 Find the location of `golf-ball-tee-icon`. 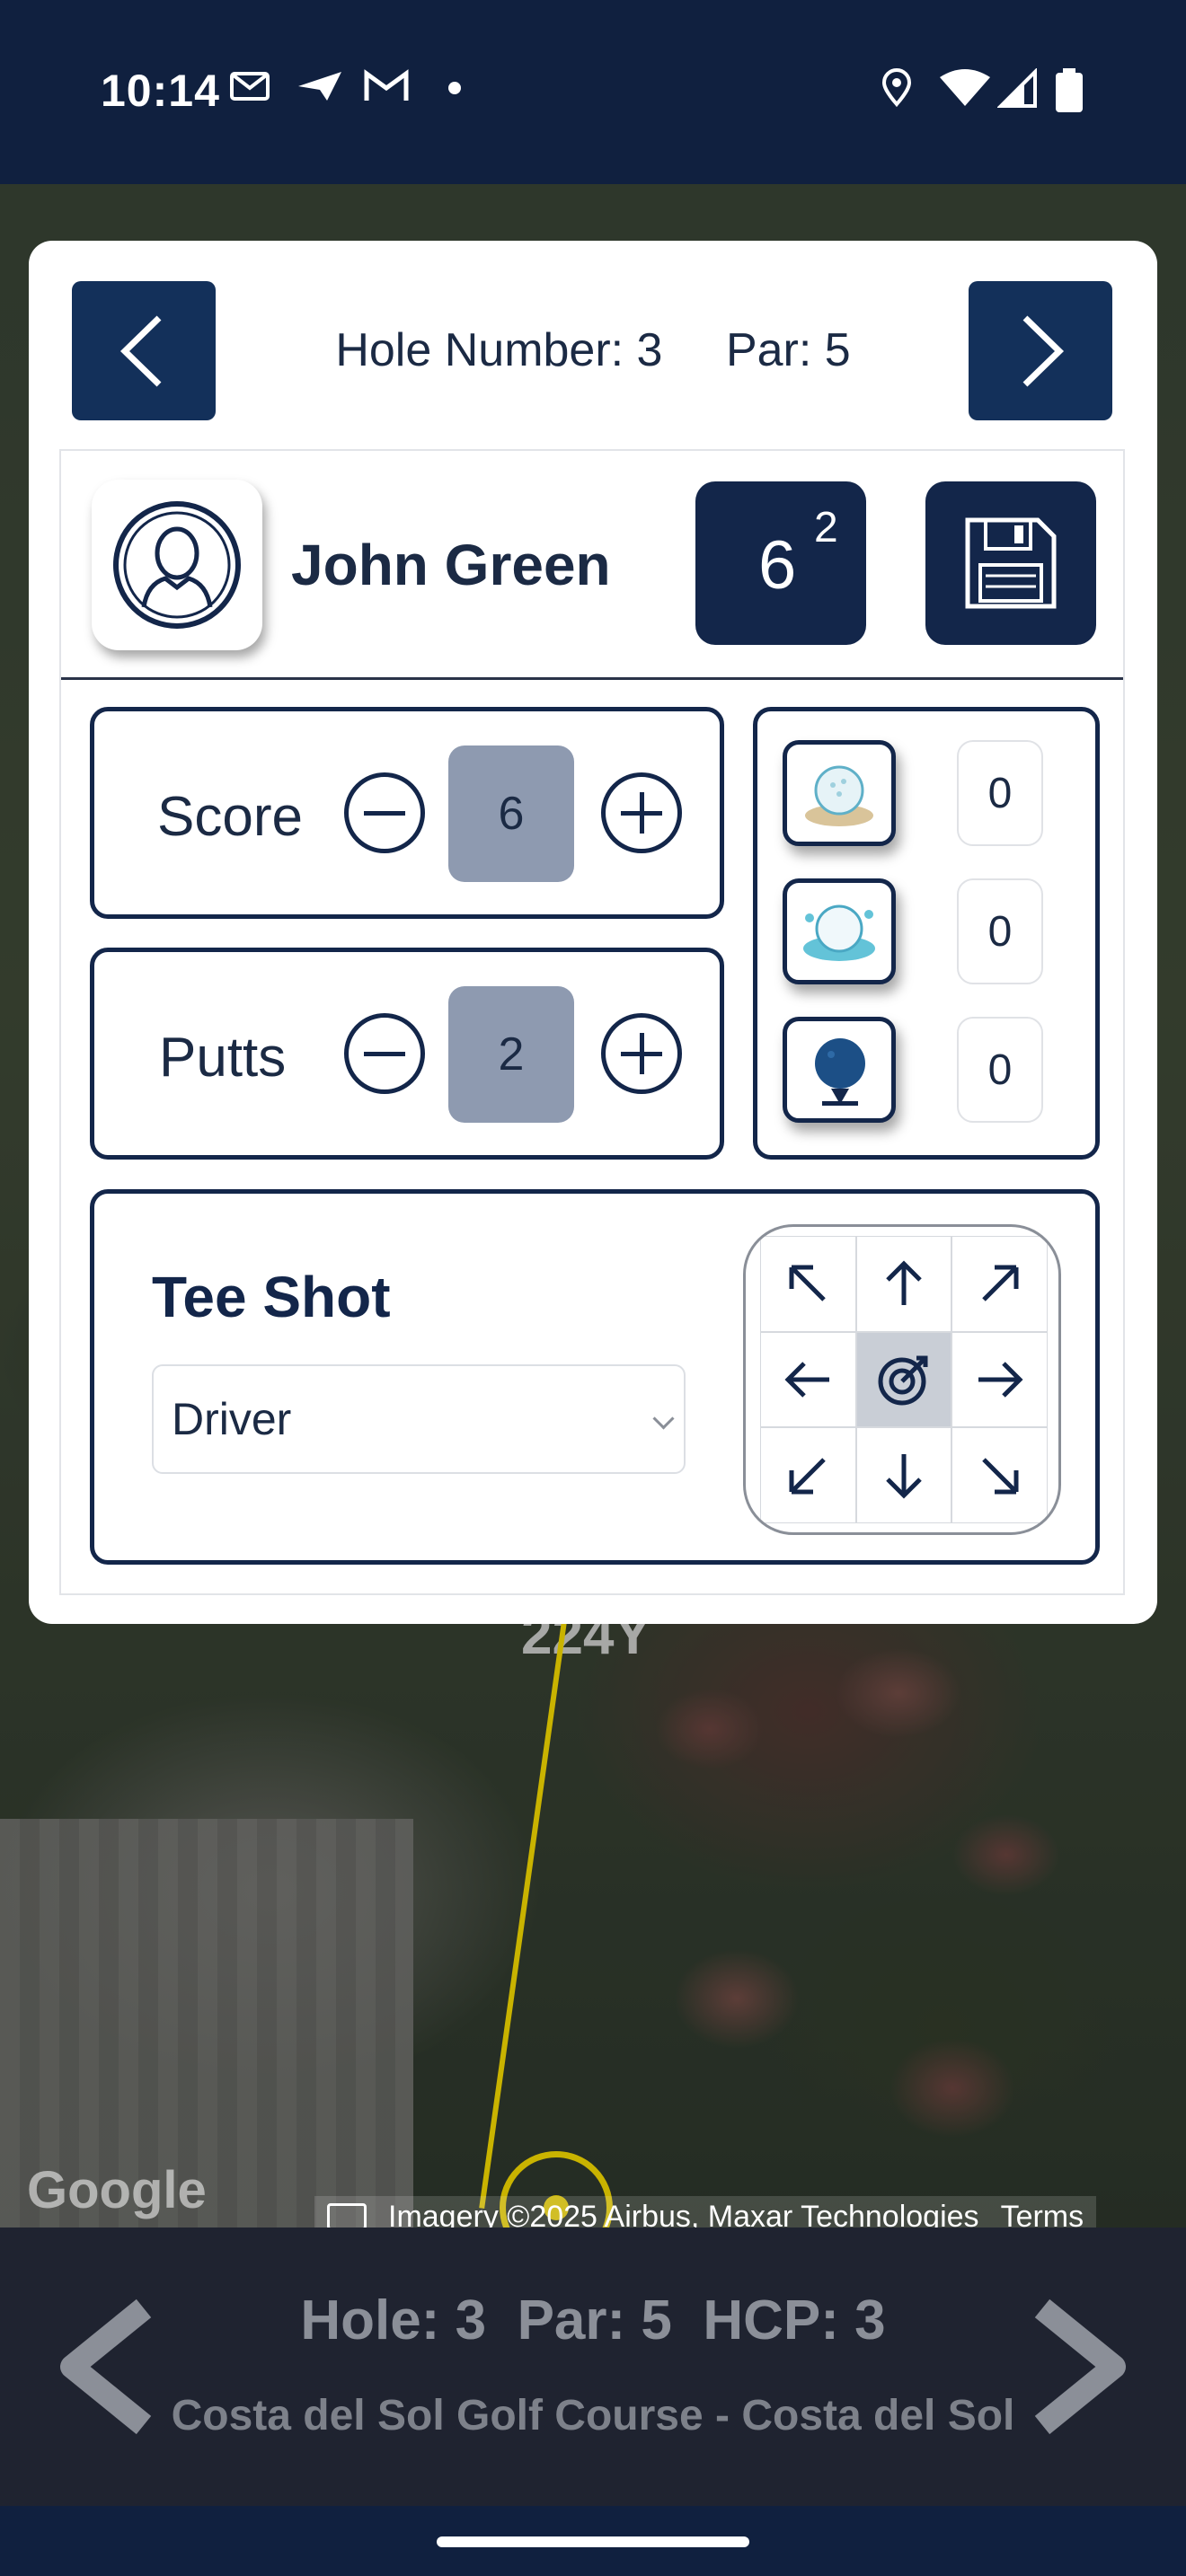

golf-ball-tee-icon is located at coordinates (840, 1072).